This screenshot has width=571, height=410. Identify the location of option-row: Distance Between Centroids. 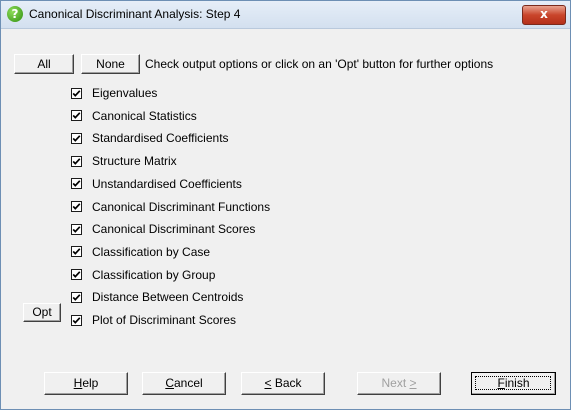
(157, 297).